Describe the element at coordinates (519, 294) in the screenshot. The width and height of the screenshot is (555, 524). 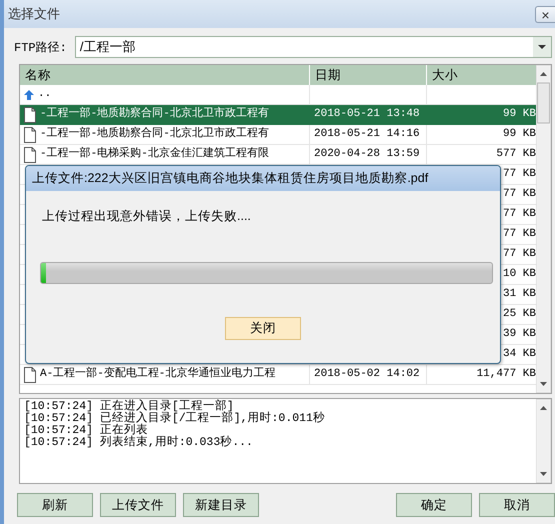
I see `file-size: 31 KB` at that location.